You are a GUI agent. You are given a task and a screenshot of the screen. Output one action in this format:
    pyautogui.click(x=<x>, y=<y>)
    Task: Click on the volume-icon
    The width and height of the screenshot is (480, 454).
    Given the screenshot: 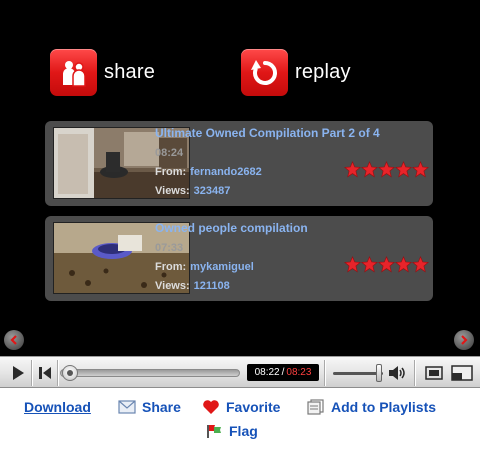 What is the action you would take?
    pyautogui.click(x=398, y=373)
    